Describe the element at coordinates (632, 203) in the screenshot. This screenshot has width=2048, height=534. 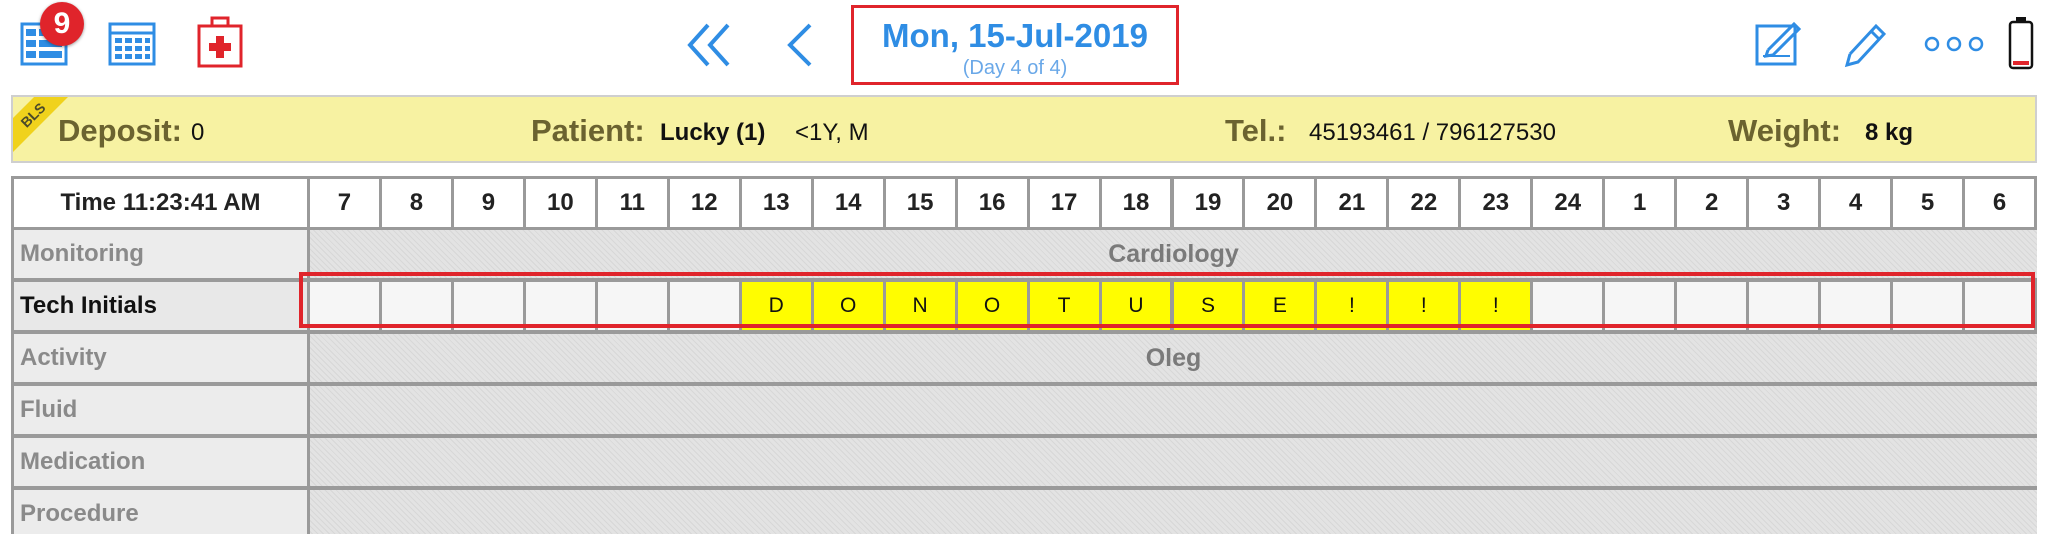
I see `hour-header: 11` at that location.